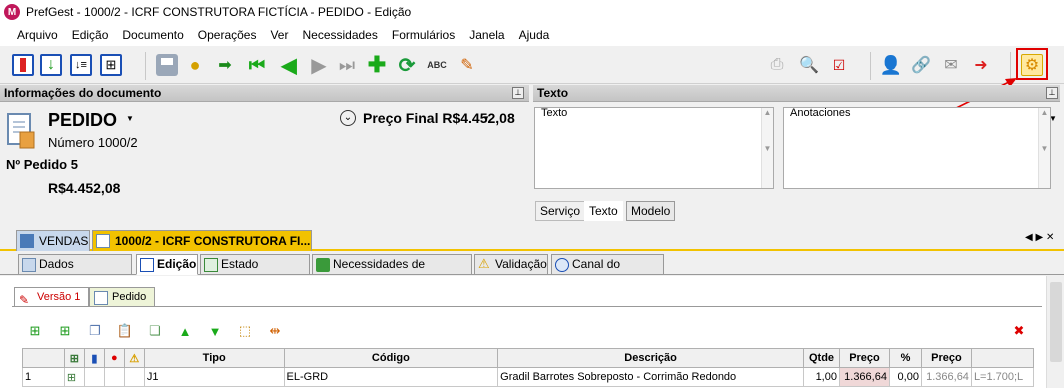 This screenshot has width=1064, height=388. I want to click on cell-percent: 0,00, so click(905, 377).